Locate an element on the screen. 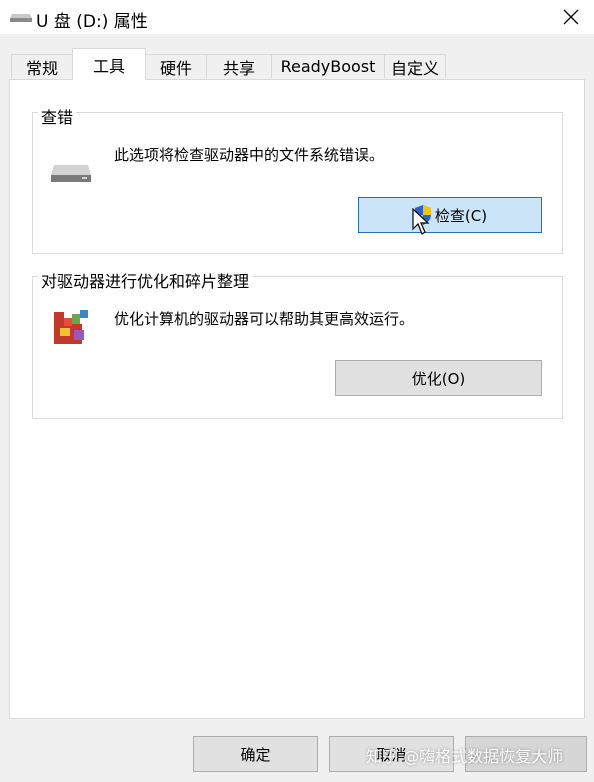  window-title: U 盘 (D:) 属性 is located at coordinates (92, 22).